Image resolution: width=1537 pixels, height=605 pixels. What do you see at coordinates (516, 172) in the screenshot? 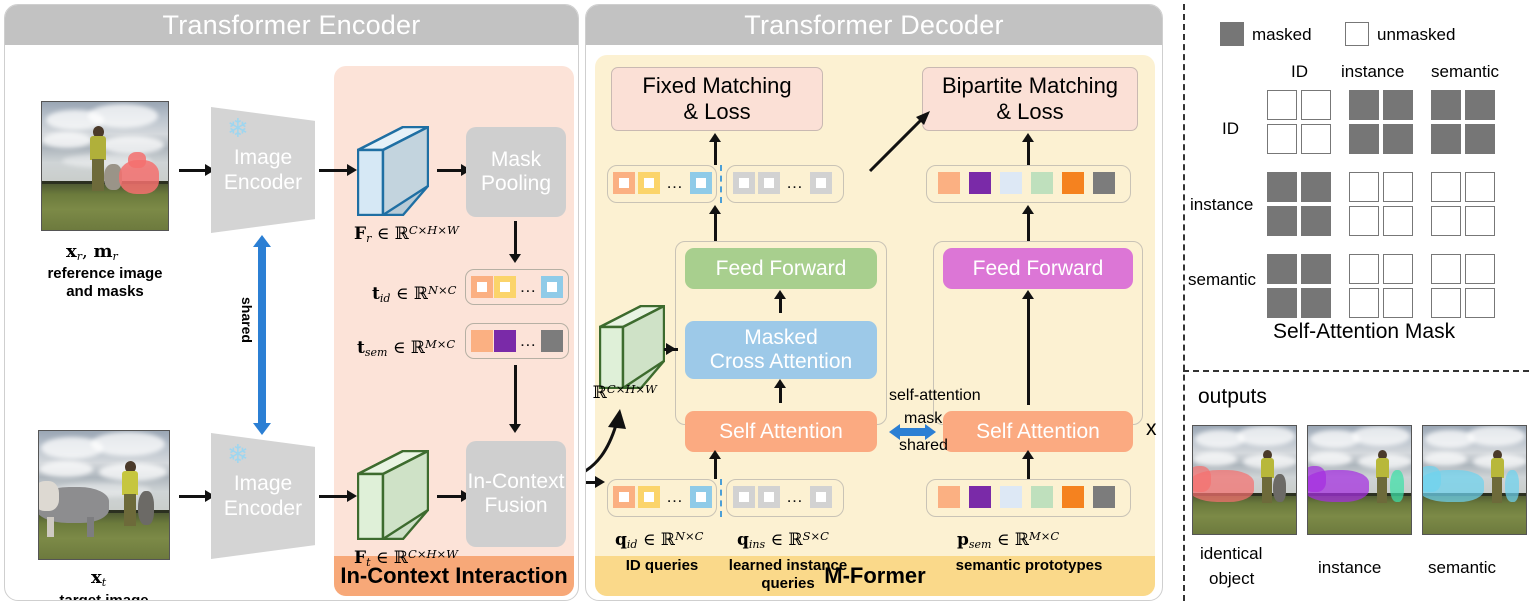
I see `mask-pooling-block: Mask Pooling` at bounding box center [516, 172].